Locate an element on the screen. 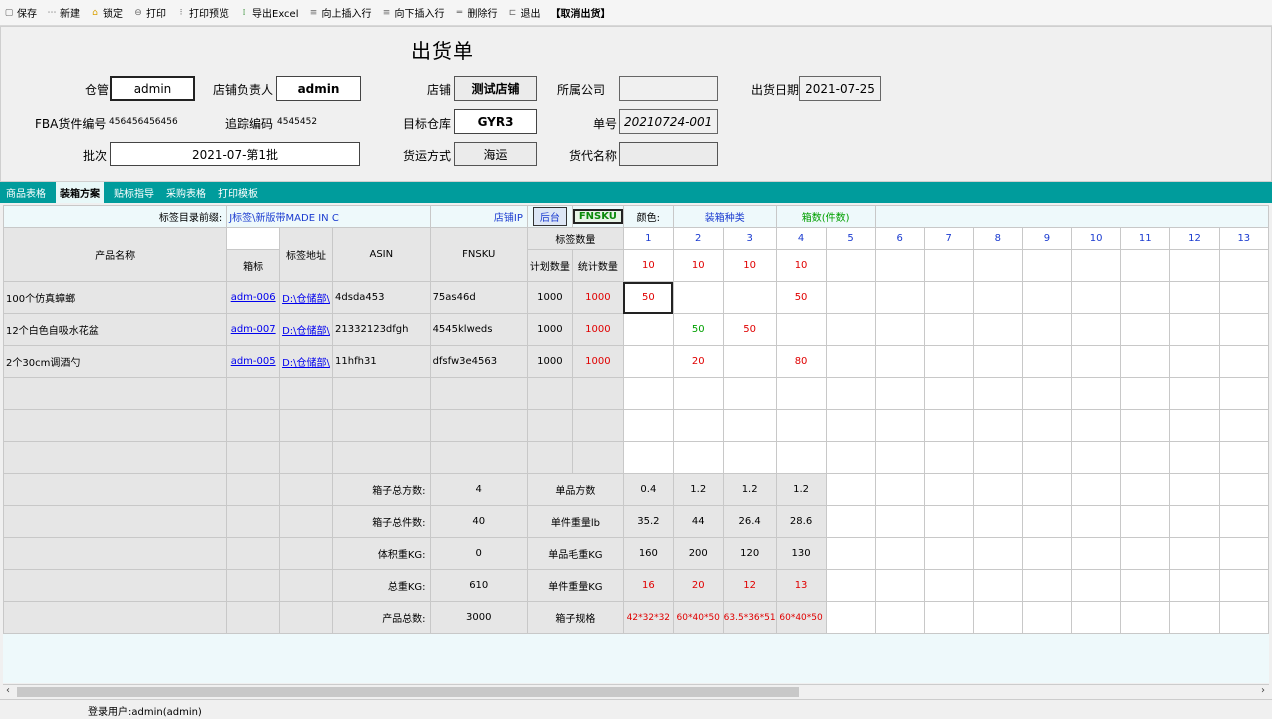 Image resolution: width=1272 pixels, height=719 pixels. print-preview-button: ⁝ 打印预览 is located at coordinates (202, 13).